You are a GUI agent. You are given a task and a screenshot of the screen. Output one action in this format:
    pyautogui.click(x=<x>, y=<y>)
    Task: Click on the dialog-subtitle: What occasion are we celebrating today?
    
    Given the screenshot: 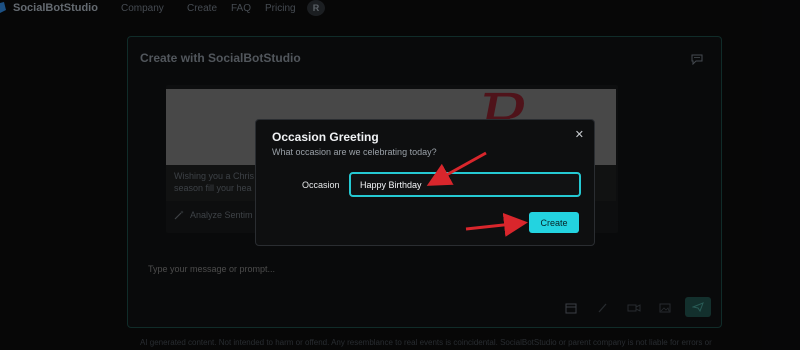 What is the action you would take?
    pyautogui.click(x=354, y=152)
    